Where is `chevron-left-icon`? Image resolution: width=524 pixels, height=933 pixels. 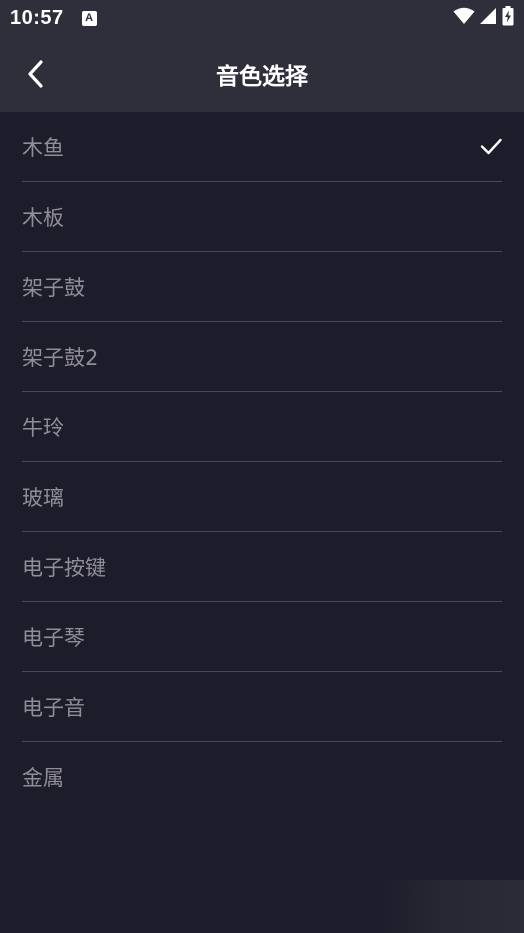
chevron-left-icon is located at coordinates (35, 74).